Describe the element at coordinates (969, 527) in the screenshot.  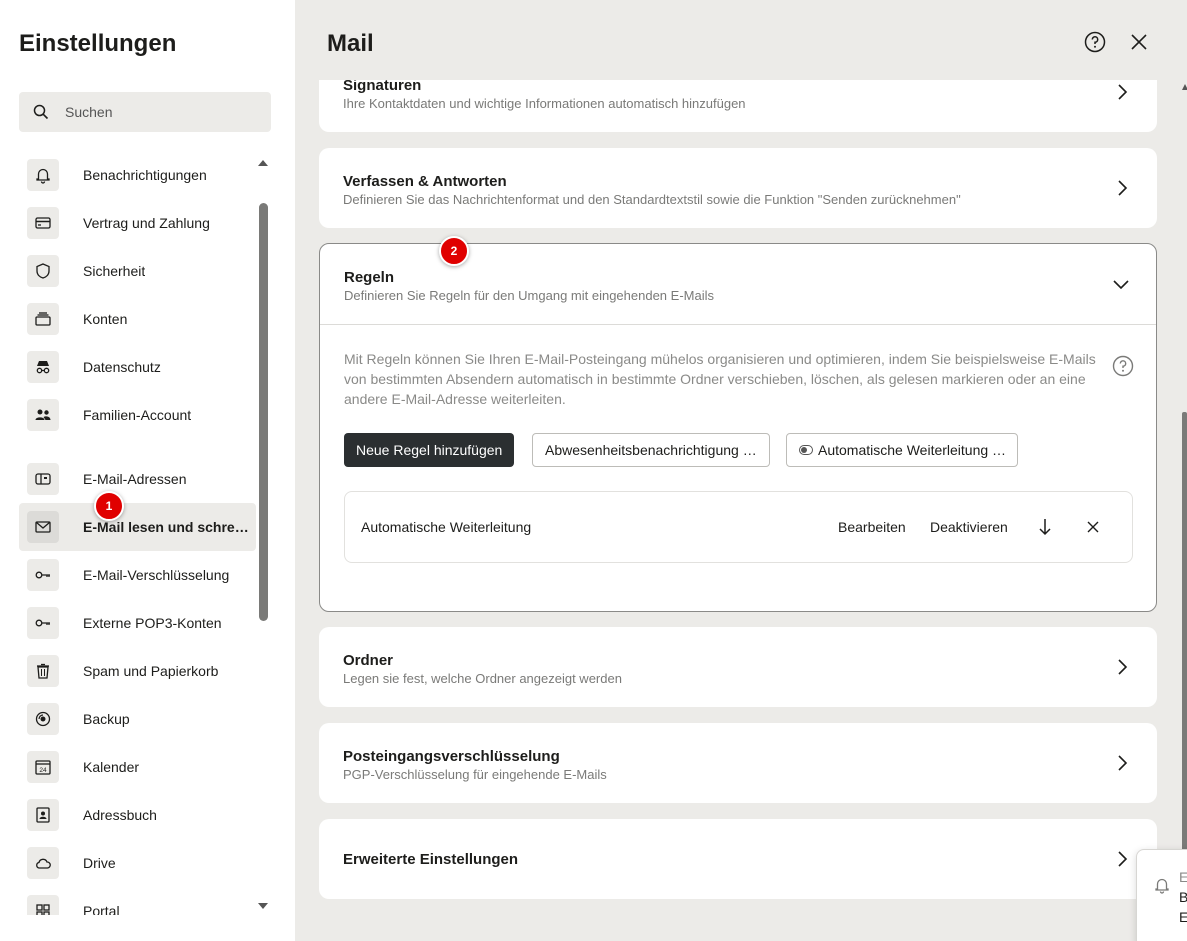
I see `deactivate-rule-button: Deaktivieren` at that location.